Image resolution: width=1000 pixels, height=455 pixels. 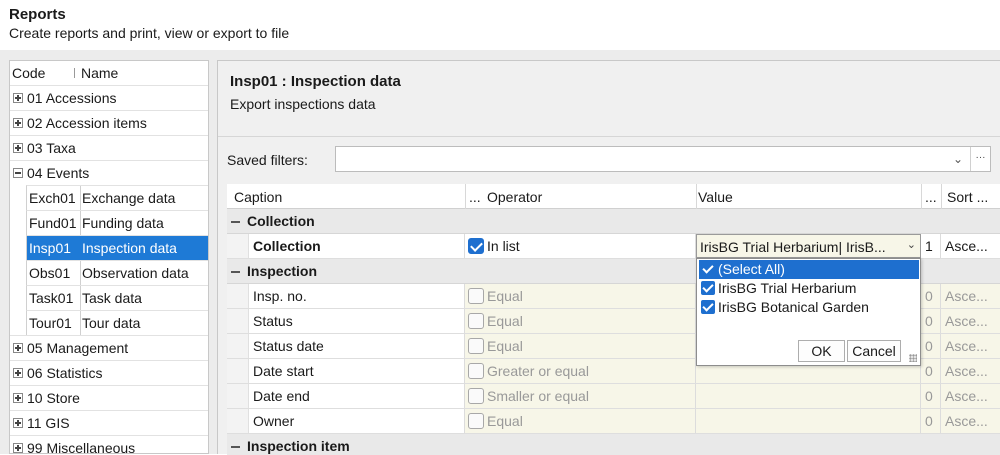 I want to click on option-trial-herbarium: IrisBG Trial Herbarium, so click(x=809, y=288).